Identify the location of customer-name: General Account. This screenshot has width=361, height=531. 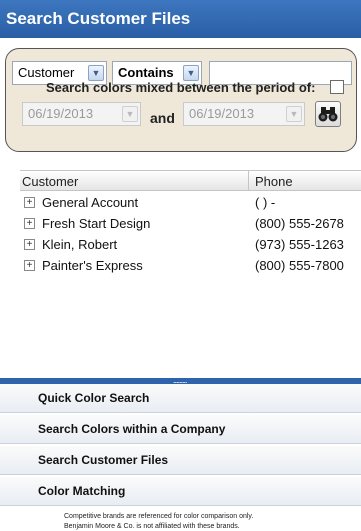
(90, 202).